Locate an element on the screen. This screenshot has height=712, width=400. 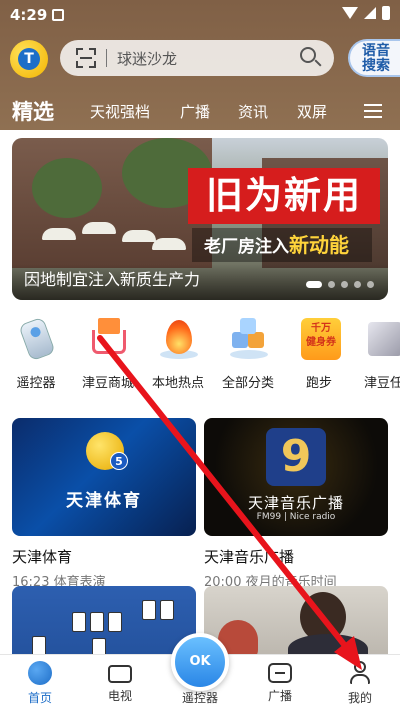
running-badge-line2: 健身券 is located at coordinates (321, 342).